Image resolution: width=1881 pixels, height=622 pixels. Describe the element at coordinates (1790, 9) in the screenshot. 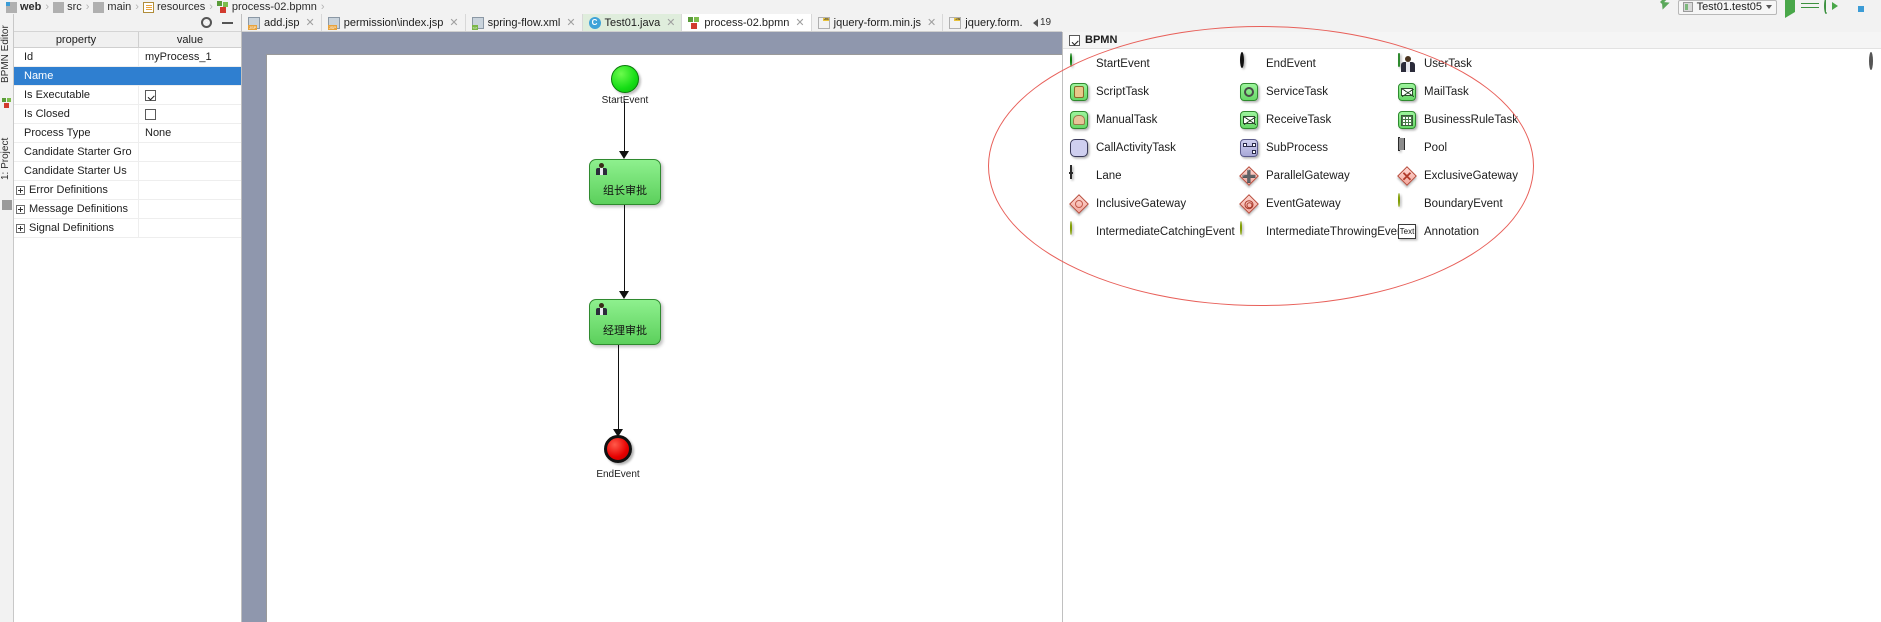

I see `run-button` at that location.